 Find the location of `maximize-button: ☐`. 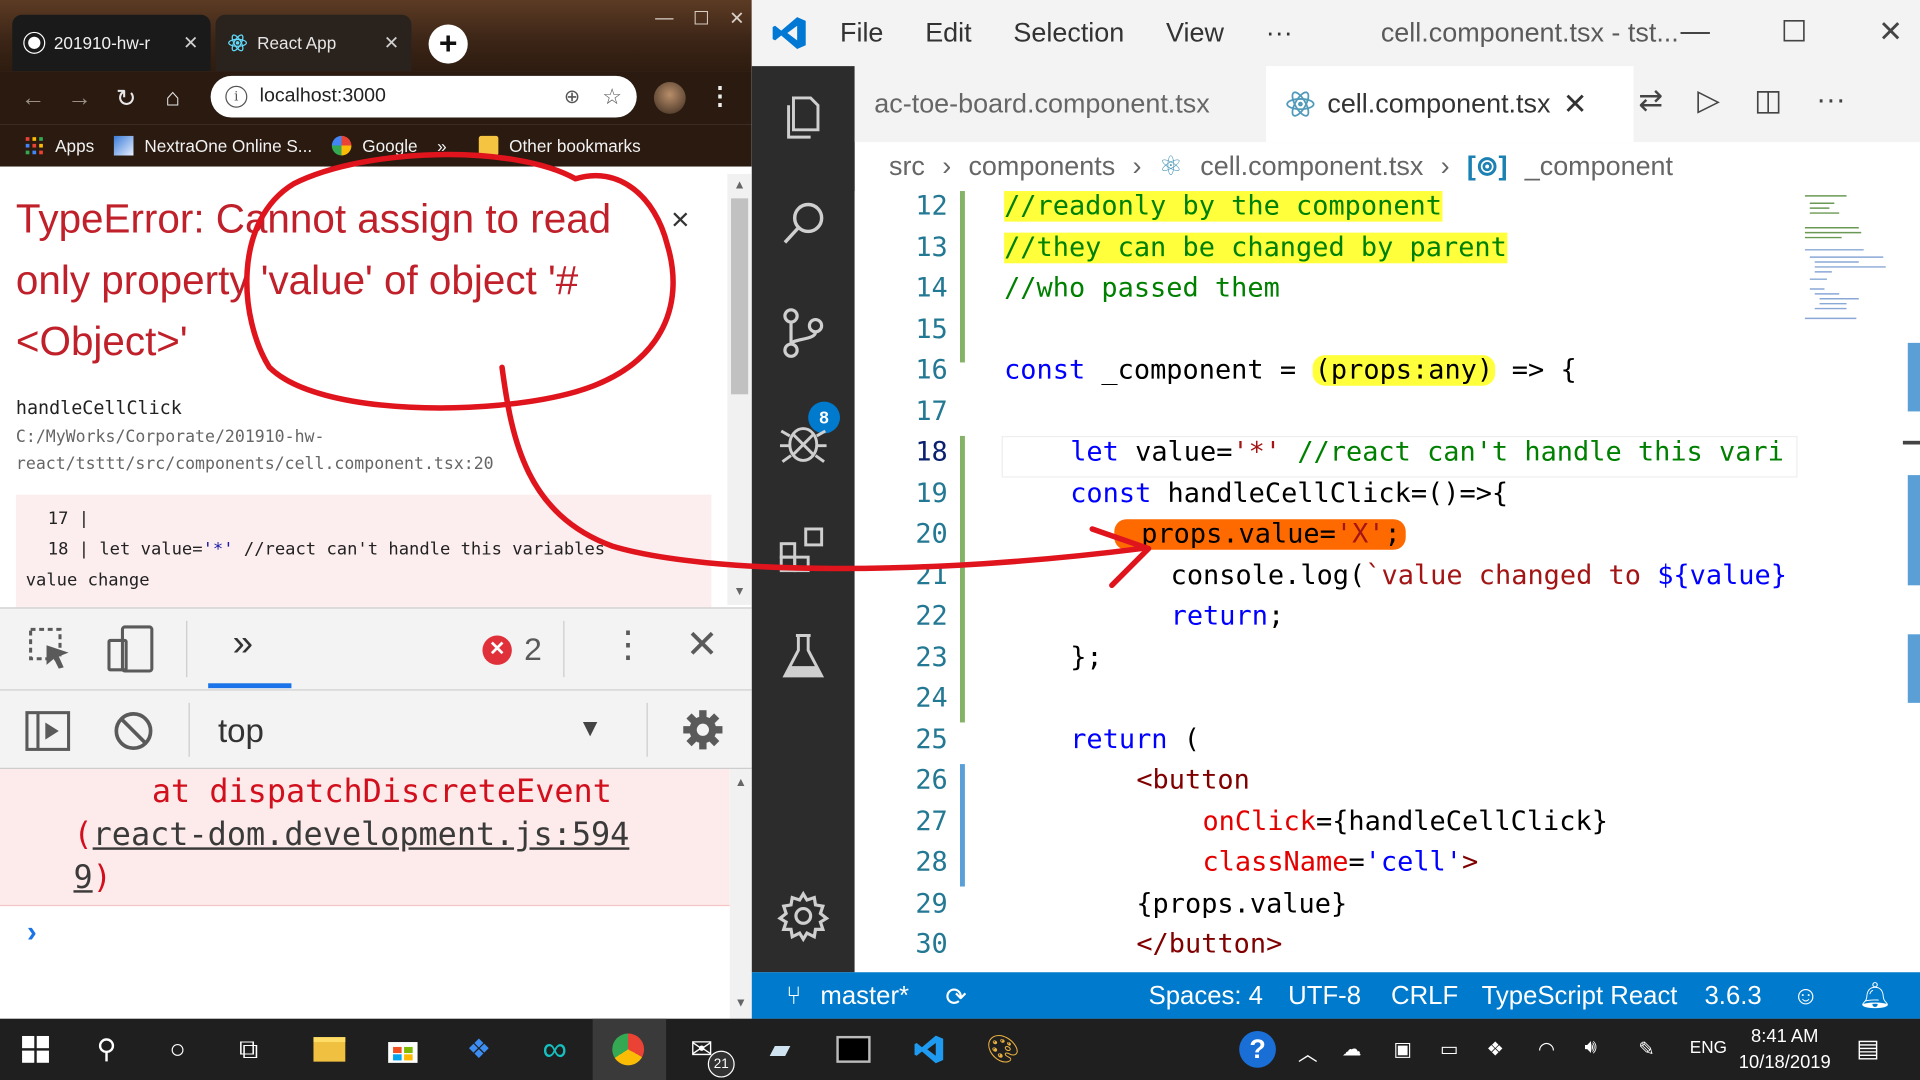

maximize-button: ☐ is located at coordinates (701, 18).